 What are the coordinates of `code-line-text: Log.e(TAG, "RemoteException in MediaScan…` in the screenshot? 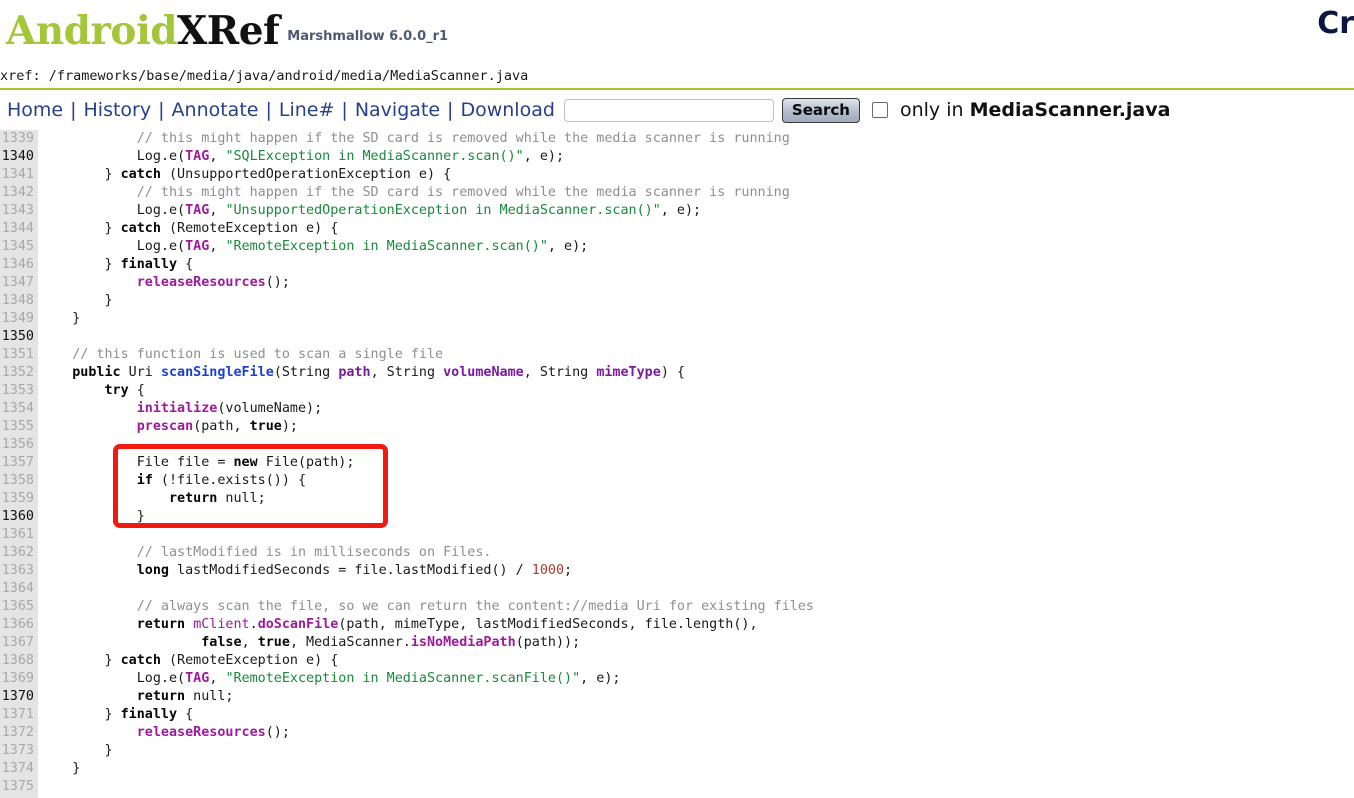 It's located at (329, 679).